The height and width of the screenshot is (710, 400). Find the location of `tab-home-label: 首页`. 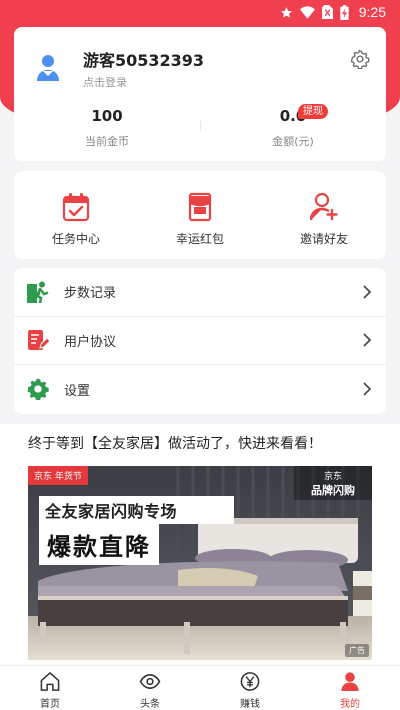

tab-home-label: 首页 is located at coordinates (50, 704).